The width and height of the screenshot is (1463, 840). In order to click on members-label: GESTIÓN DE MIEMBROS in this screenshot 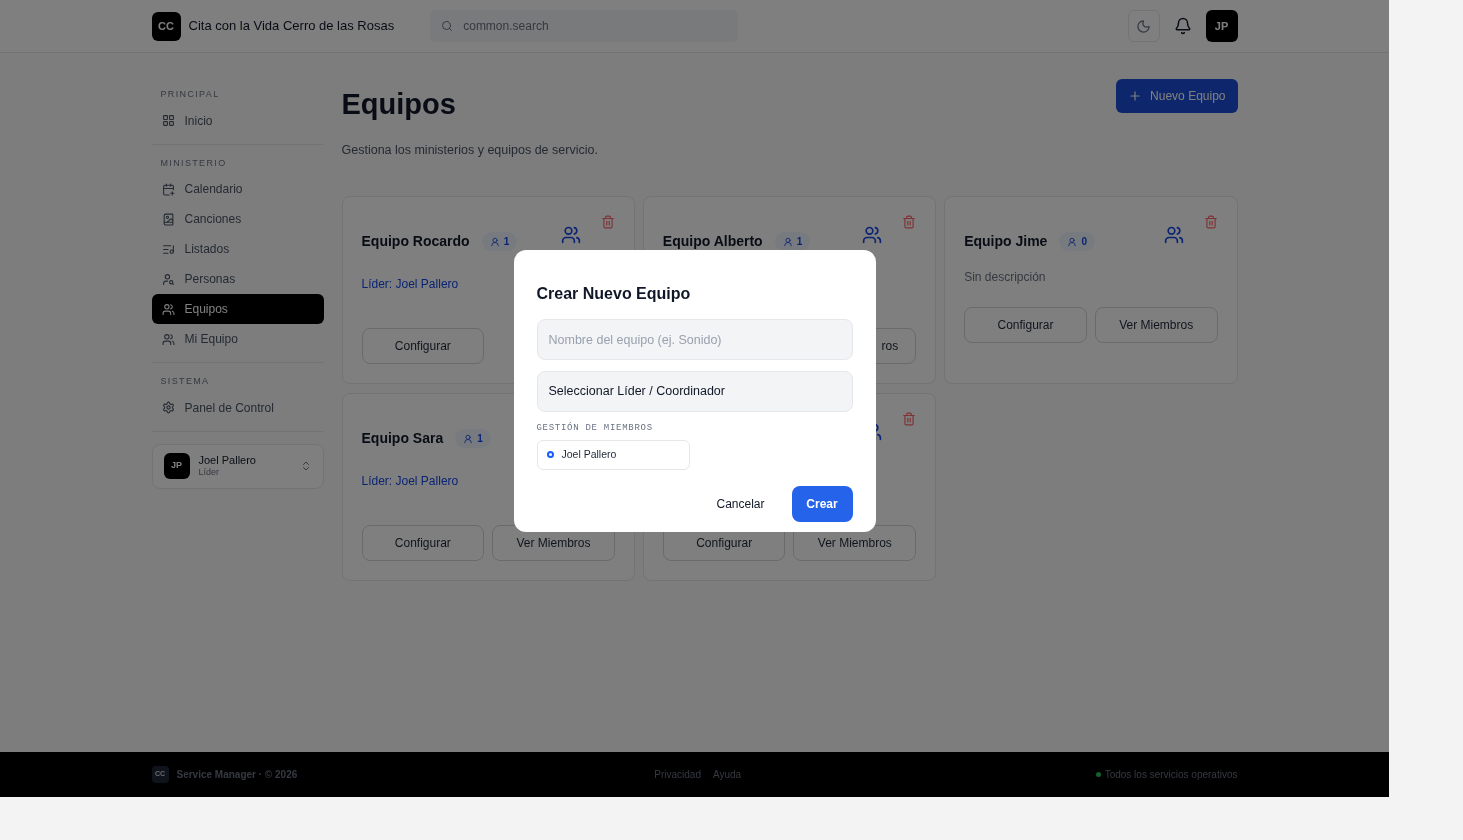, I will do `click(595, 428)`.